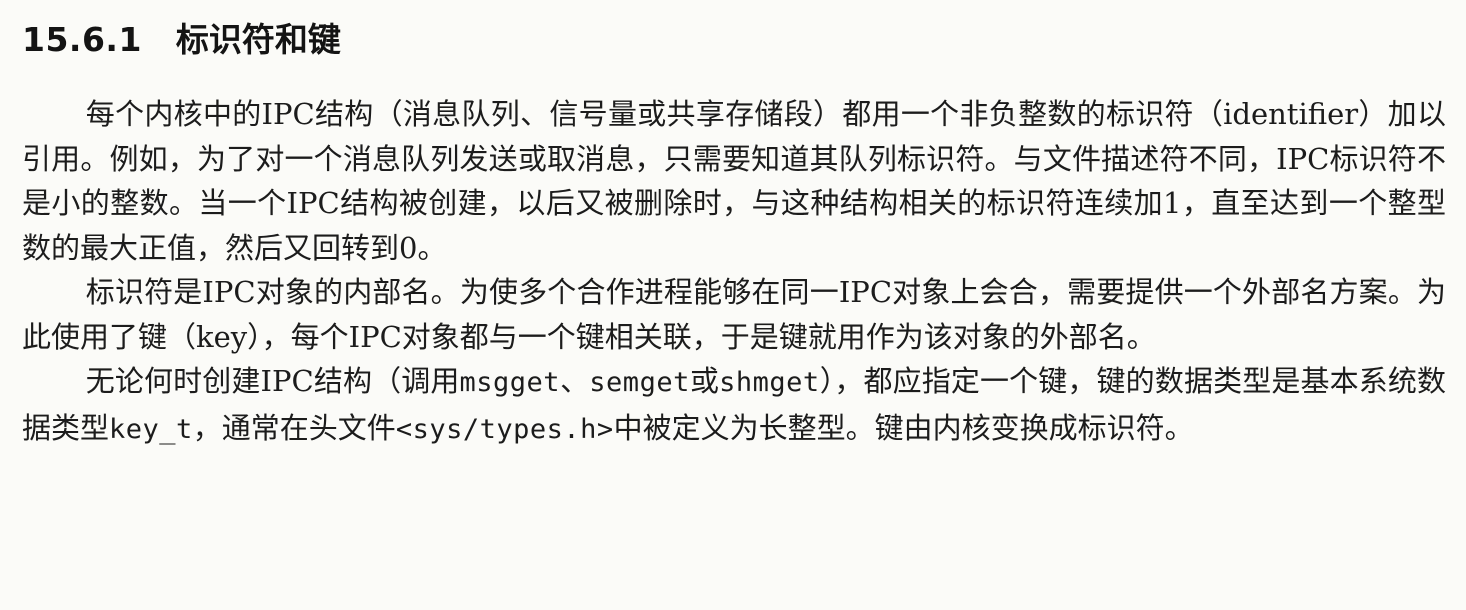  I want to click on code-identifier: shmget, so click(769, 382).